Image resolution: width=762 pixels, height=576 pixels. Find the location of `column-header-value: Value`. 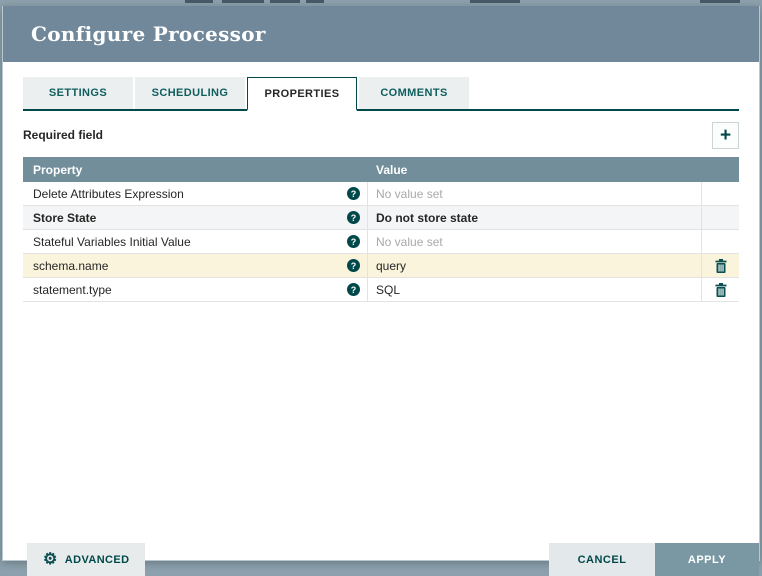

column-header-value: Value is located at coordinates (392, 169).